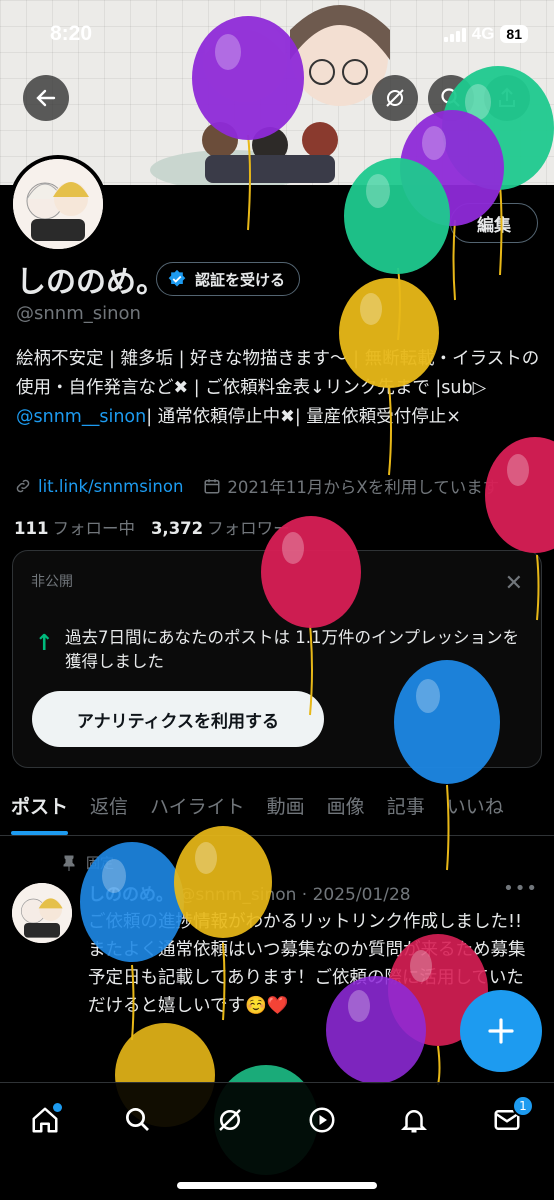 The image size is (554, 1200). I want to click on calendar-icon, so click(212, 486).